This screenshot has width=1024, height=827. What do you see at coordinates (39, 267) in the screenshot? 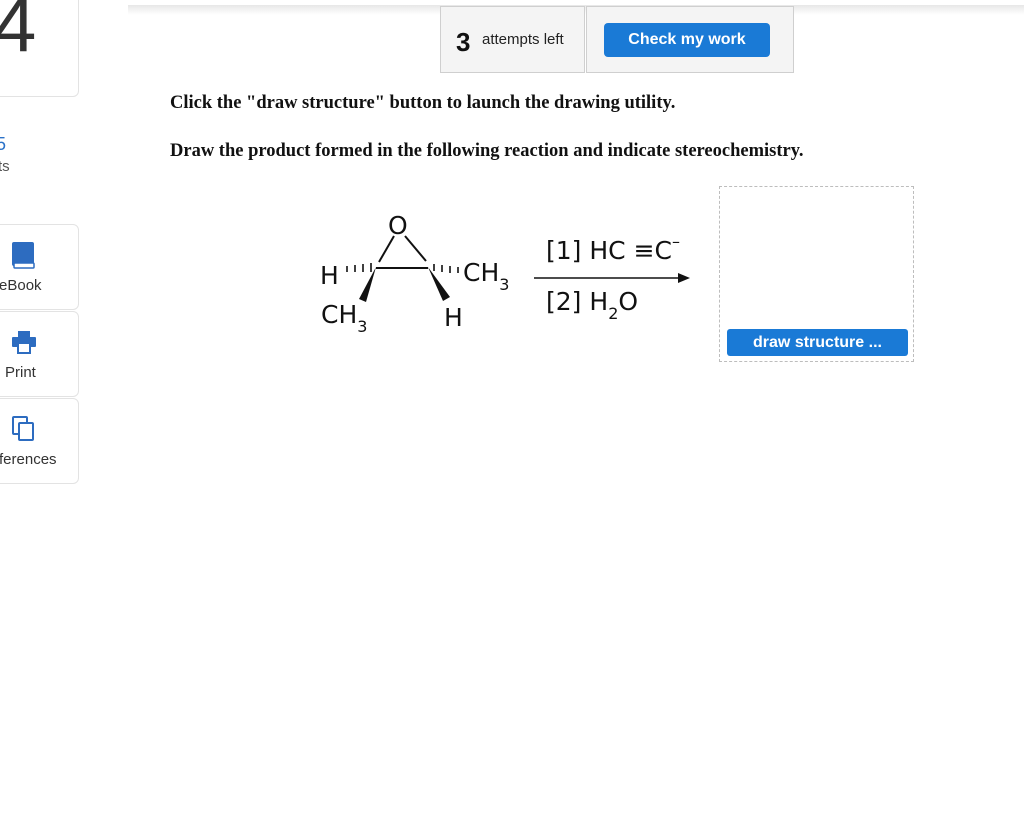
I see `ebook-button: eBook` at bounding box center [39, 267].